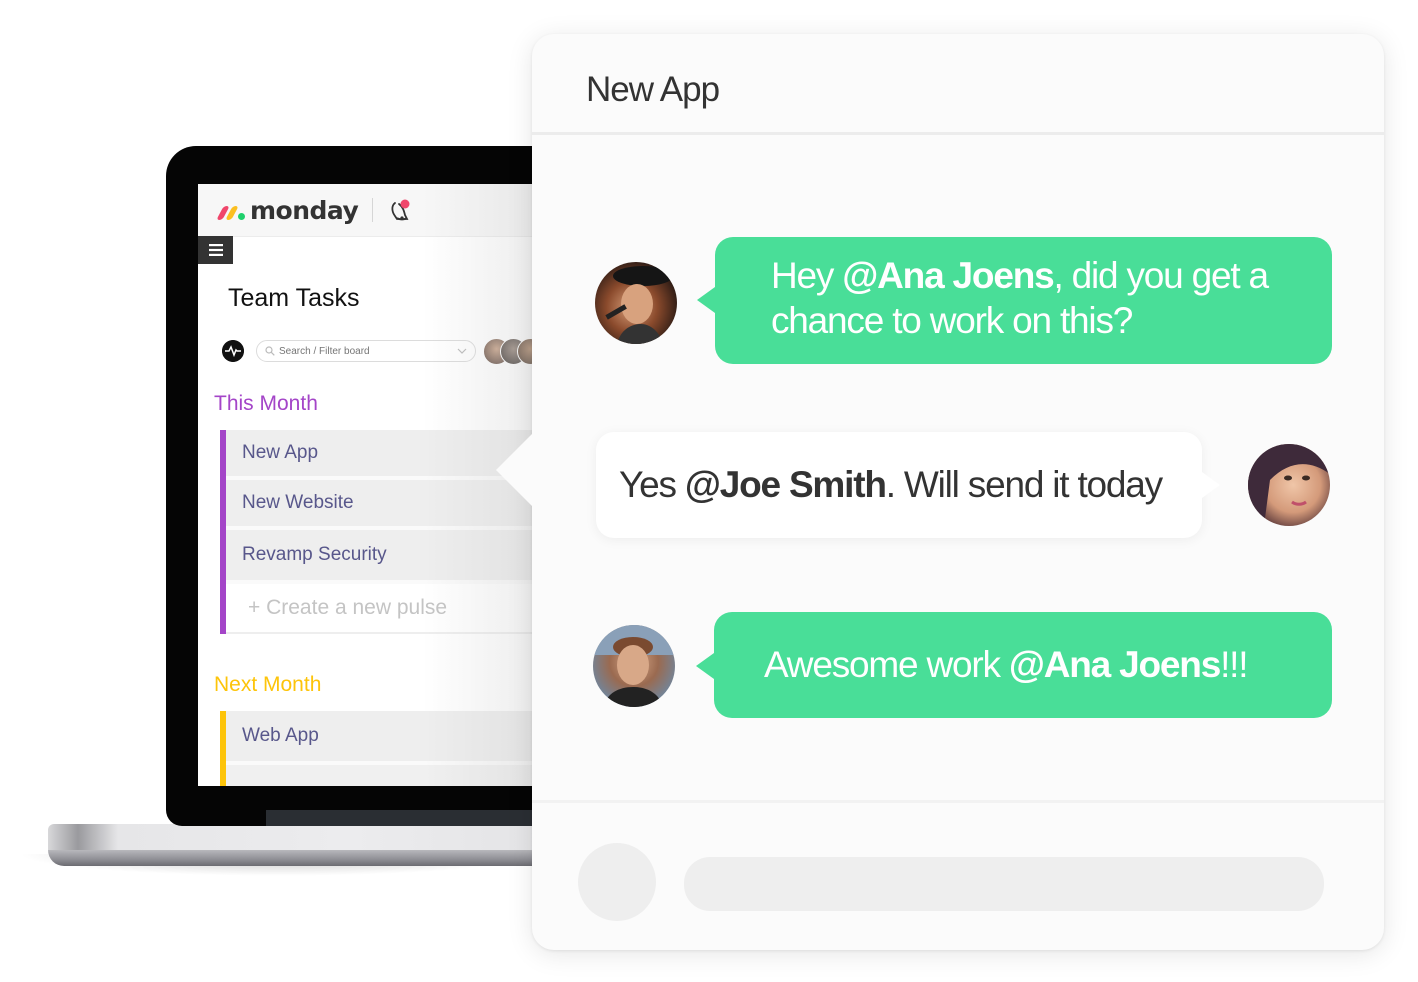 The height and width of the screenshot is (982, 1418). Describe the element at coordinates (1234, 664) in the screenshot. I see `message-text: !!!` at that location.